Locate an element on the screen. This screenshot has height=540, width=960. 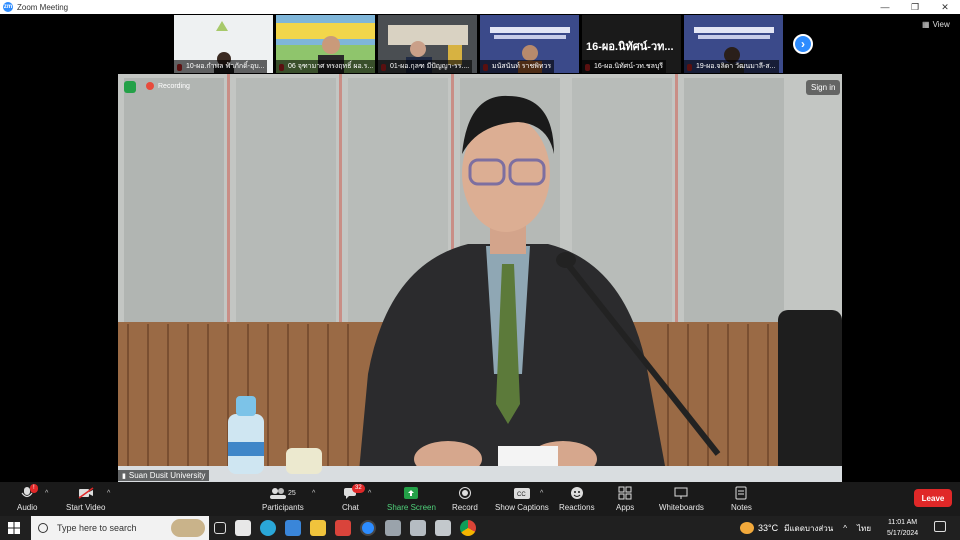
search-icon is located at coordinates (43, 528).